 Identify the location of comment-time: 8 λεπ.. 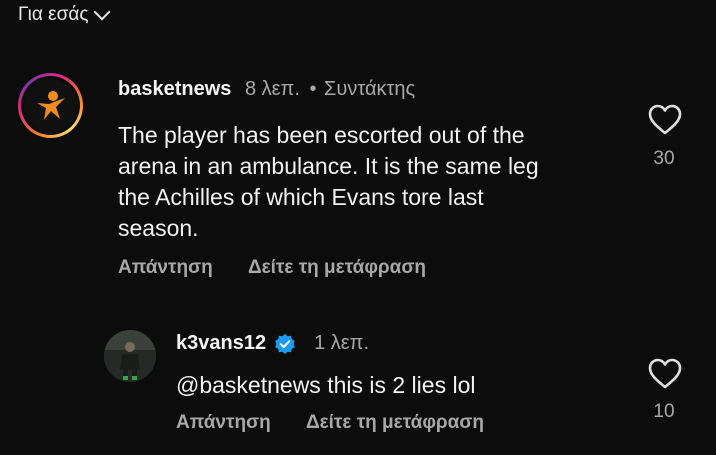
(272, 89).